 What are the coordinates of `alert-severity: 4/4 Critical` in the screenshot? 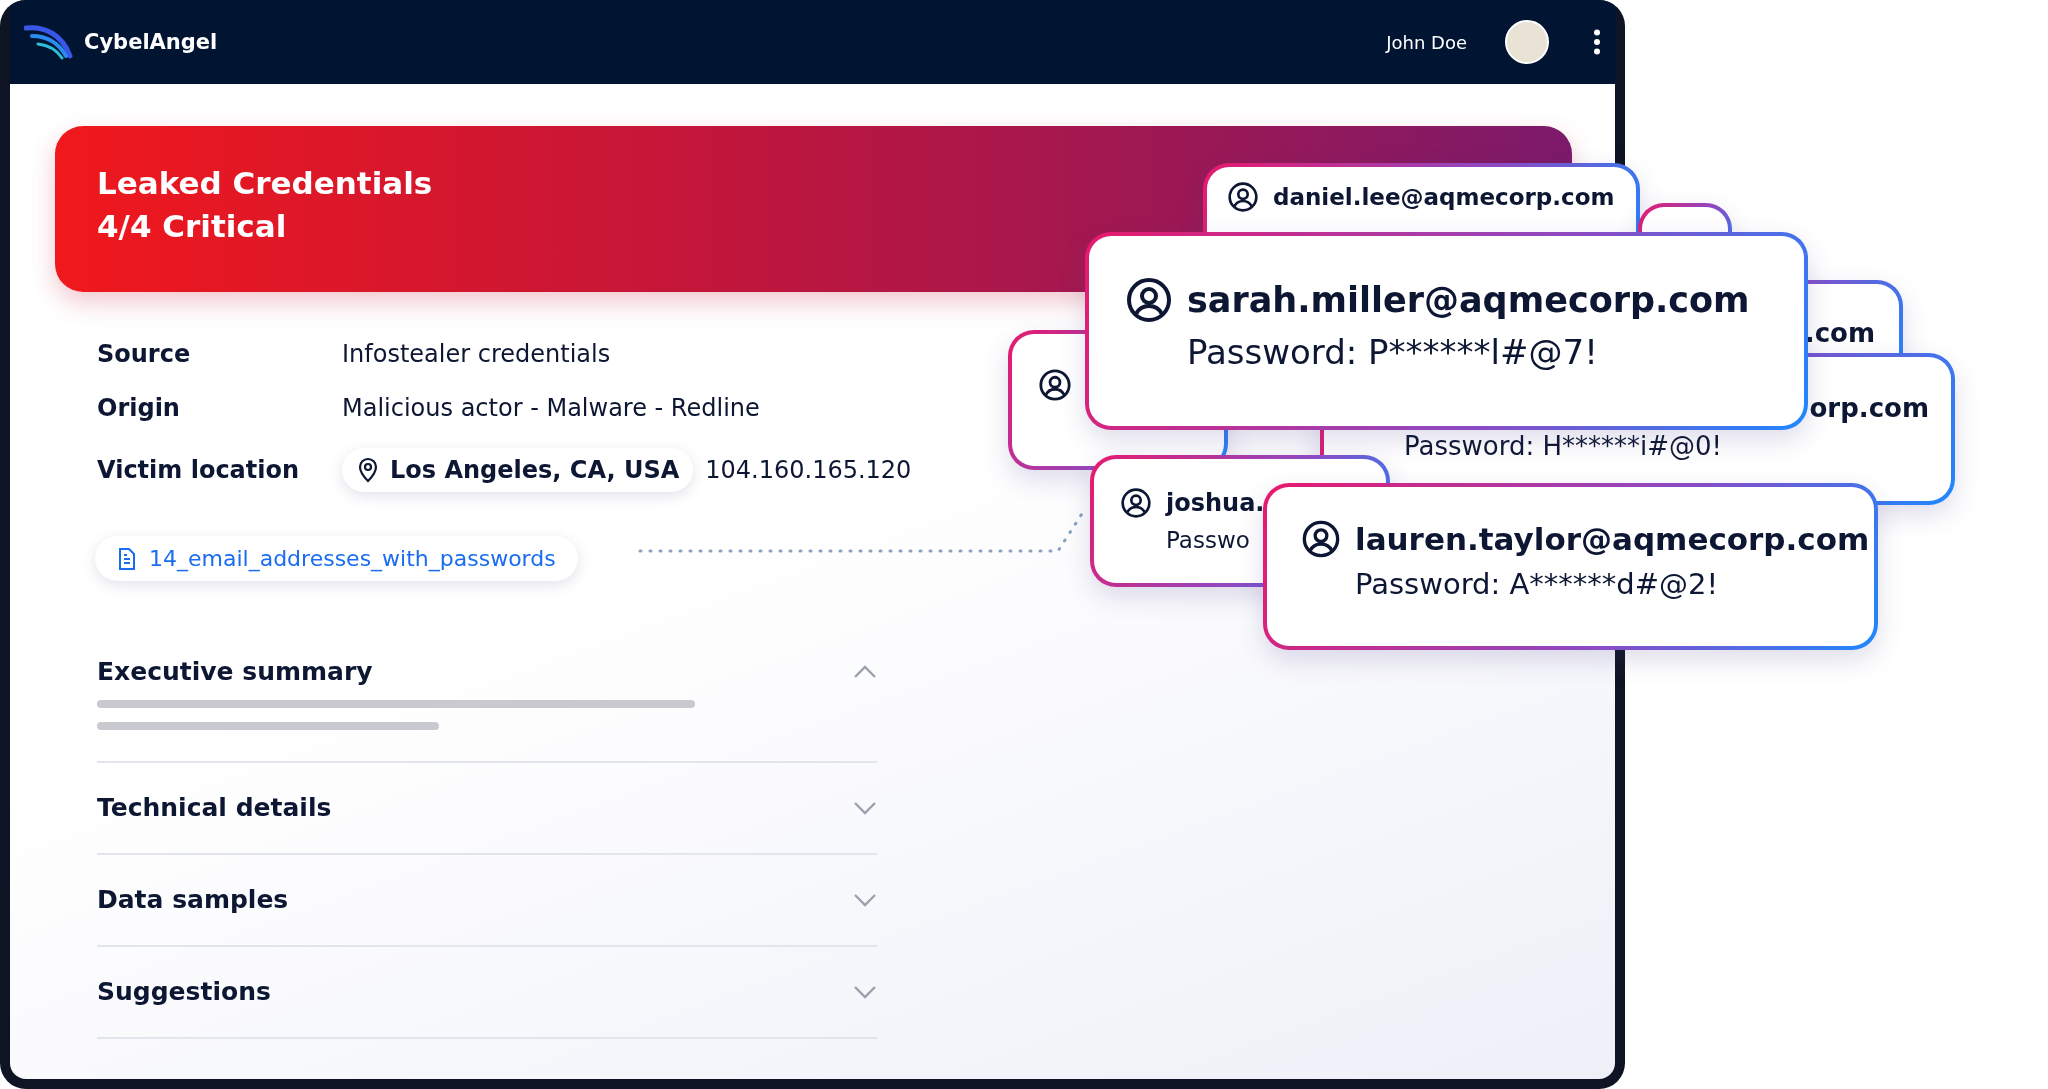 It's located at (192, 226).